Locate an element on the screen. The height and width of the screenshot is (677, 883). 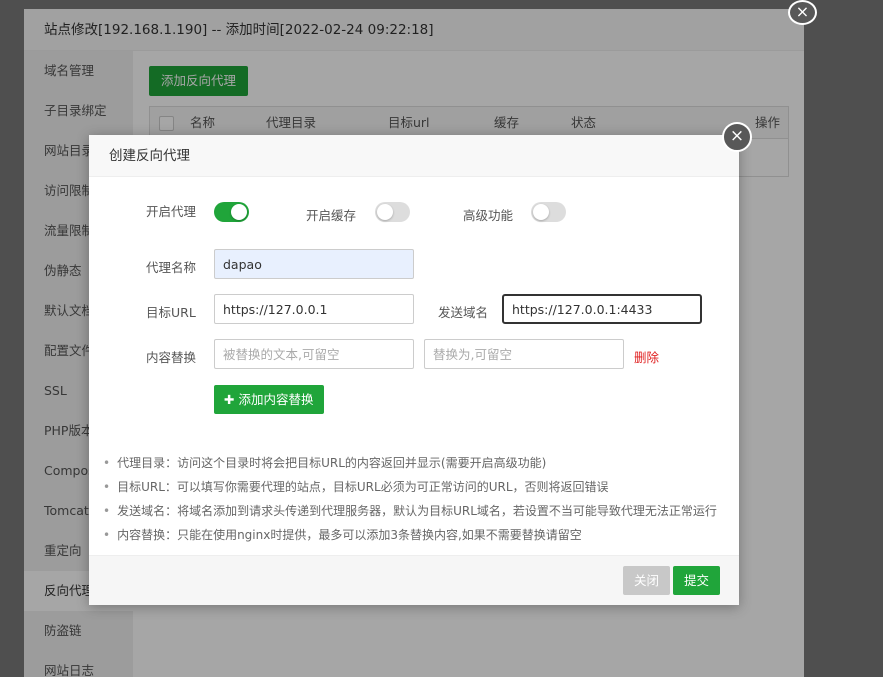
target-url-input is located at coordinates (314, 309).